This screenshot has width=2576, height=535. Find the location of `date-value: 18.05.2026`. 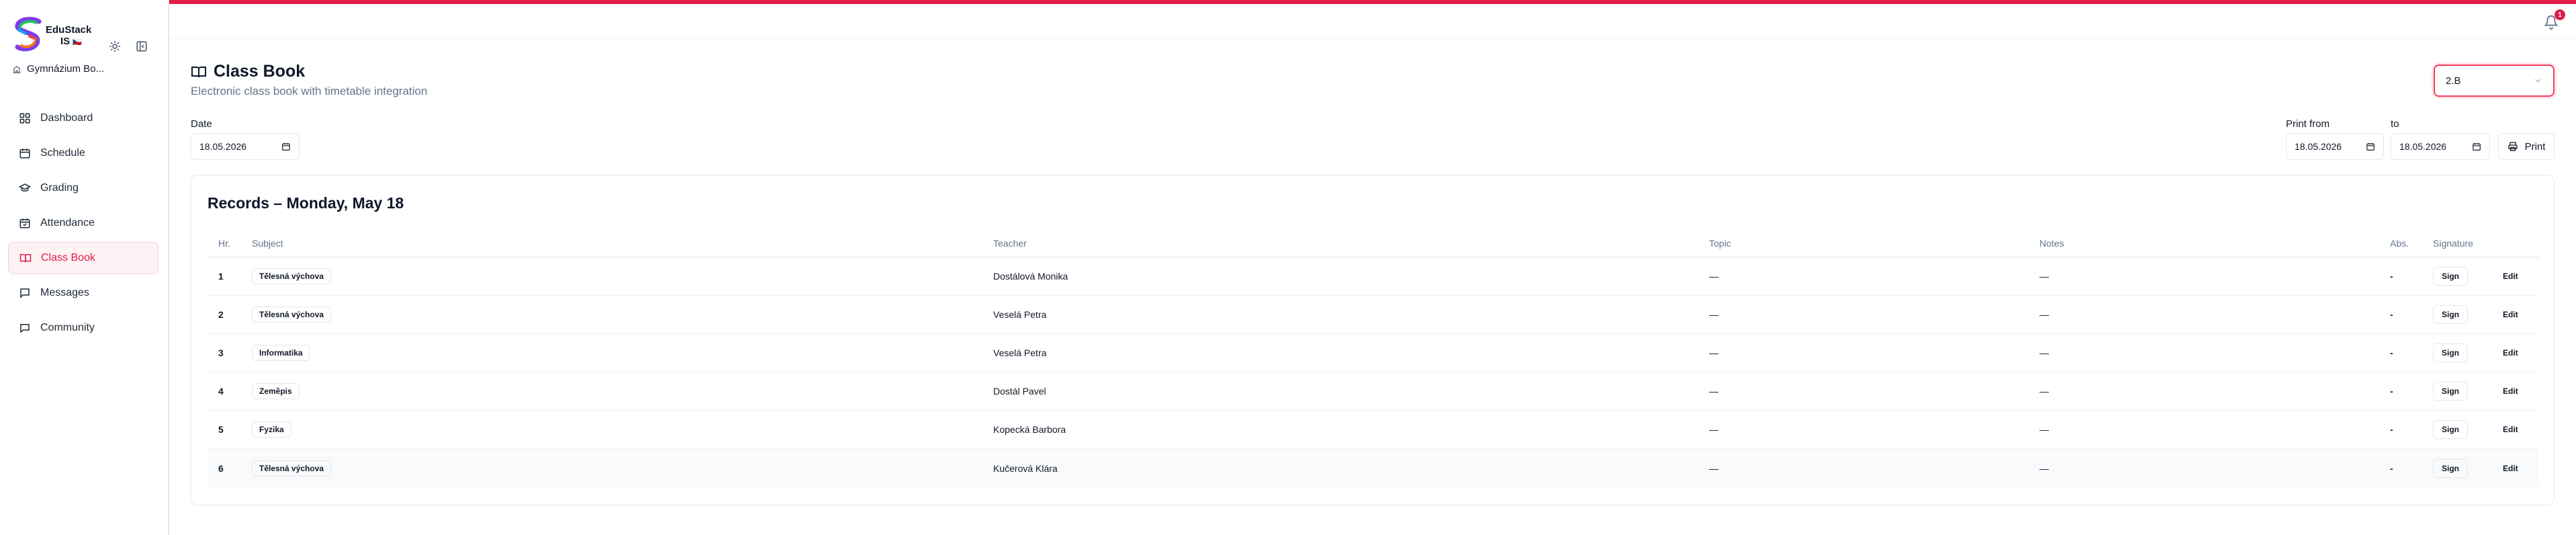

date-value: 18.05.2026 is located at coordinates (223, 147).